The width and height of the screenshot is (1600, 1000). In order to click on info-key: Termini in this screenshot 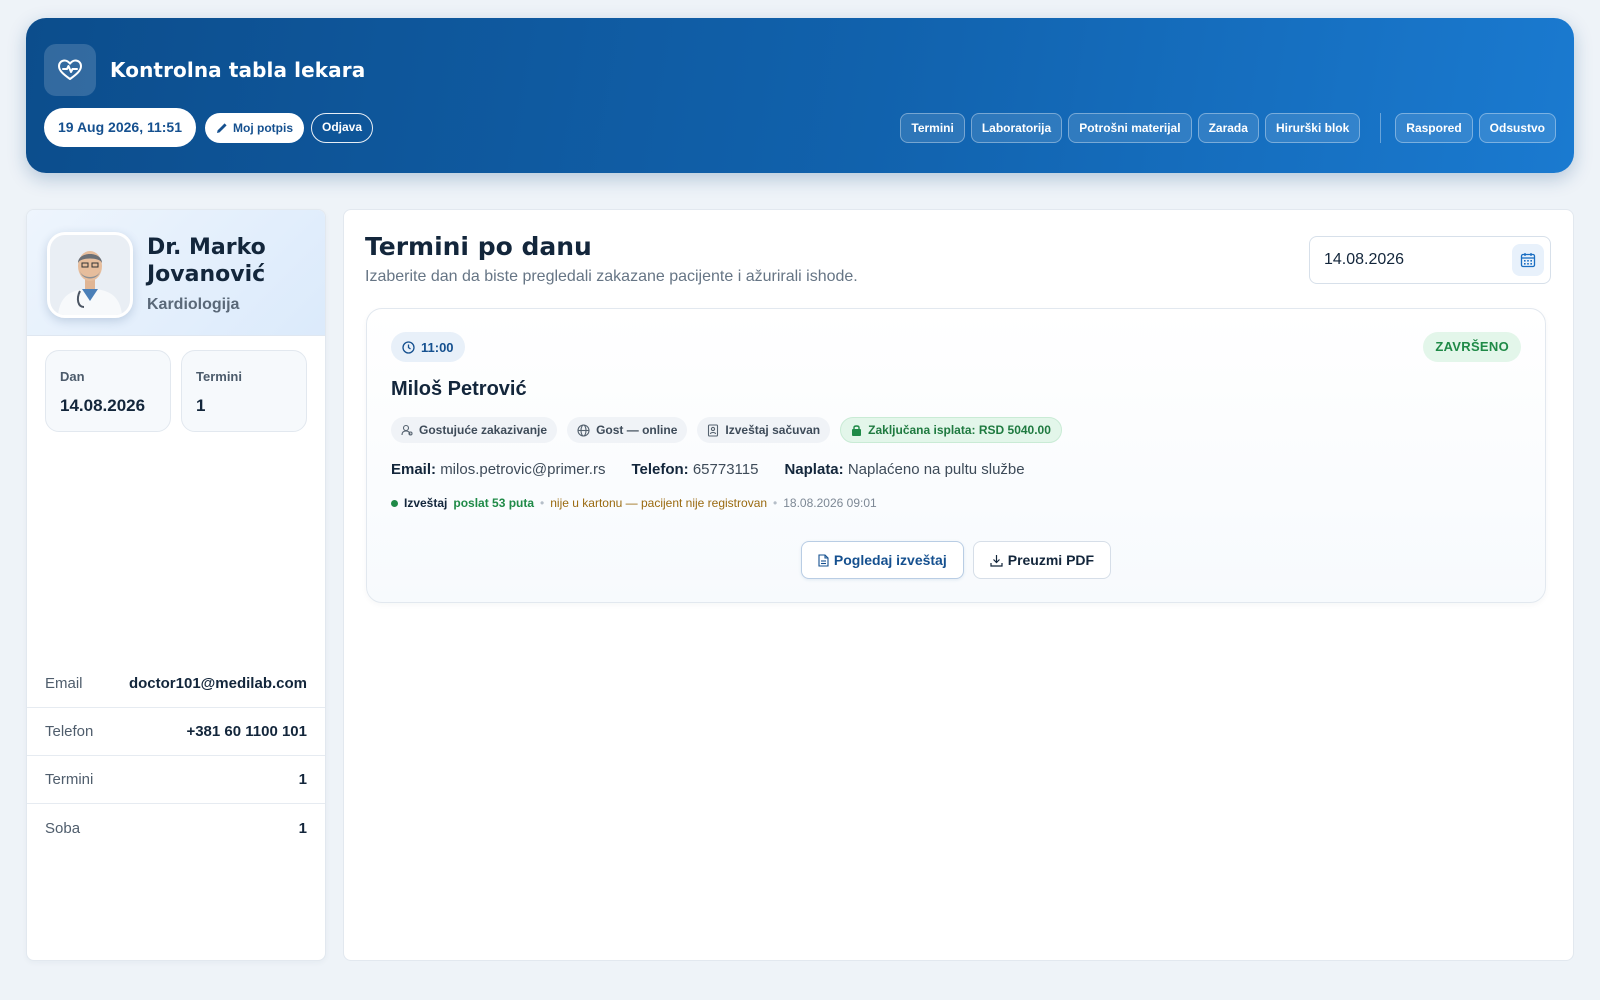, I will do `click(69, 779)`.